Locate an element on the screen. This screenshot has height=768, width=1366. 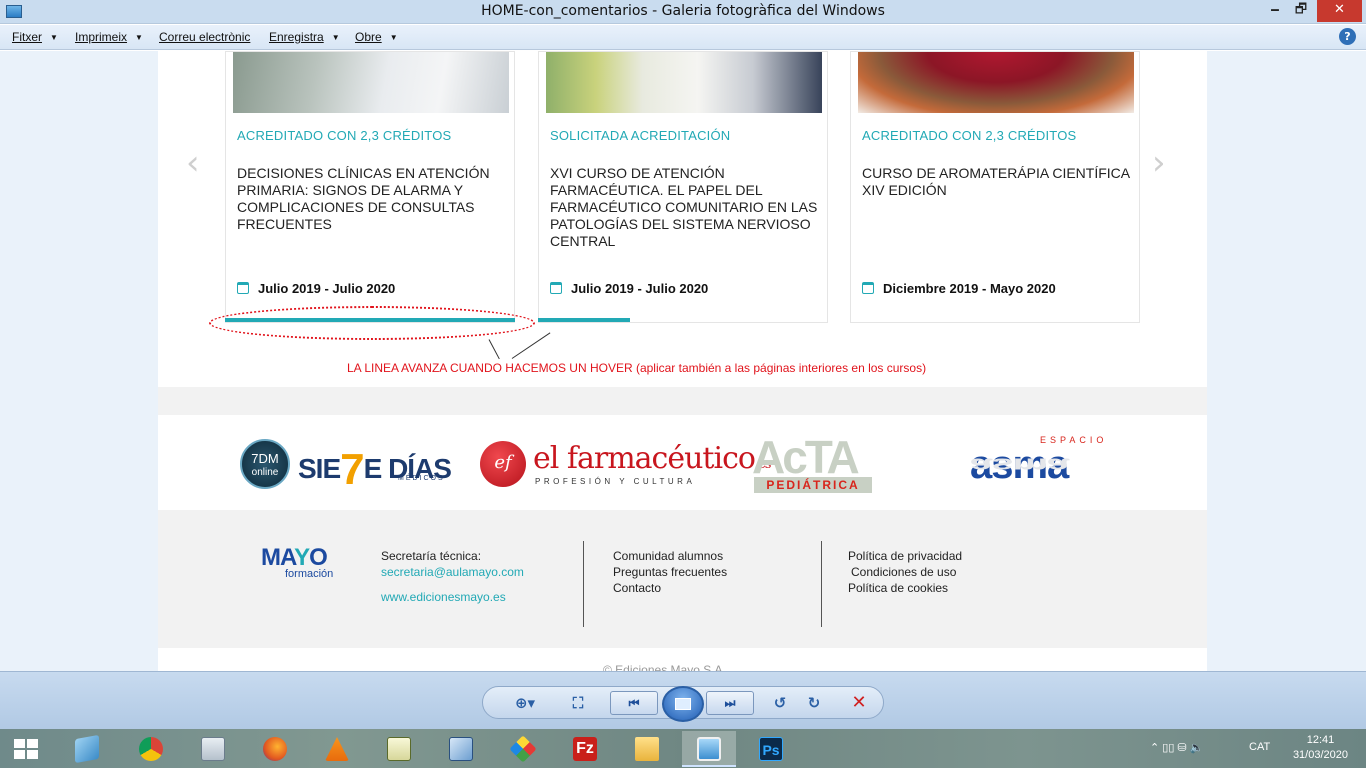
minimize-button: 🗕 is located at coordinates (1275, 11).